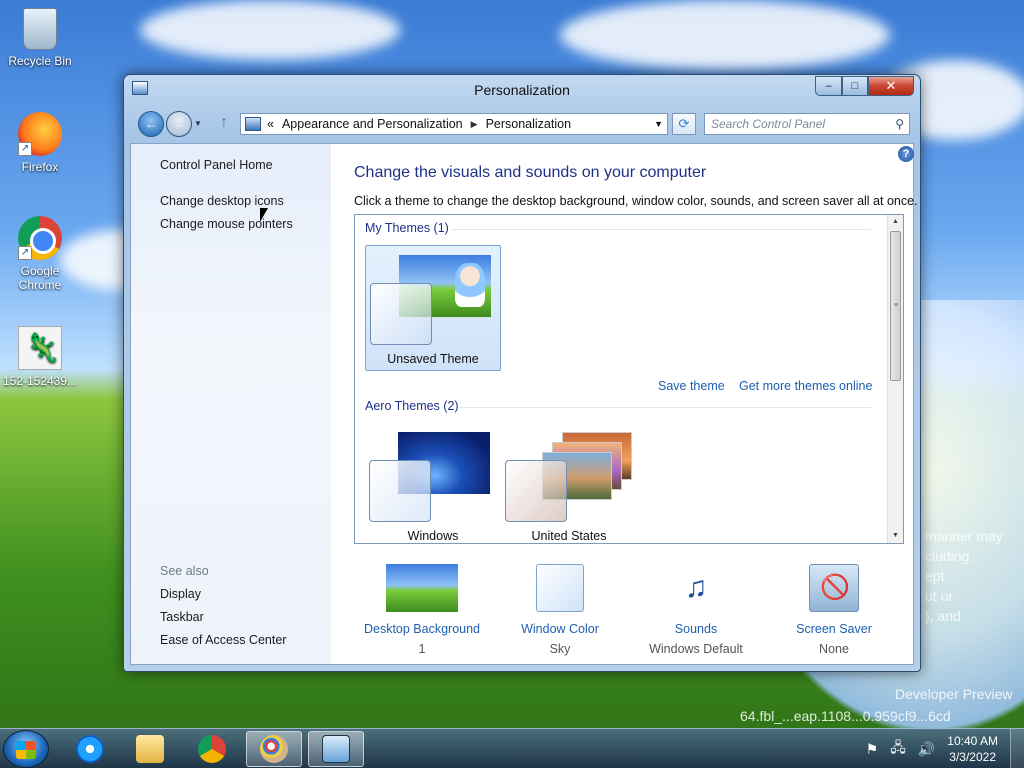 Image resolution: width=1024 pixels, height=768 pixels. Describe the element at coordinates (845, 716) in the screenshot. I see `build-watermark: 64.fbl_...eap.1108...0.959cf9...6cd` at that location.